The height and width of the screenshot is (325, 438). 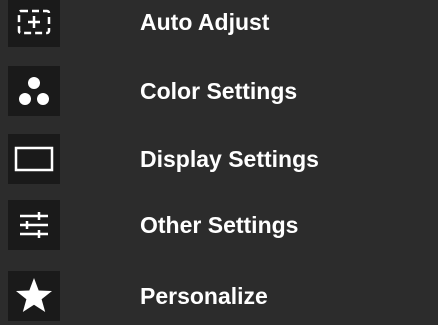 What do you see at coordinates (34, 225) in the screenshot?
I see `sliders-icon` at bounding box center [34, 225].